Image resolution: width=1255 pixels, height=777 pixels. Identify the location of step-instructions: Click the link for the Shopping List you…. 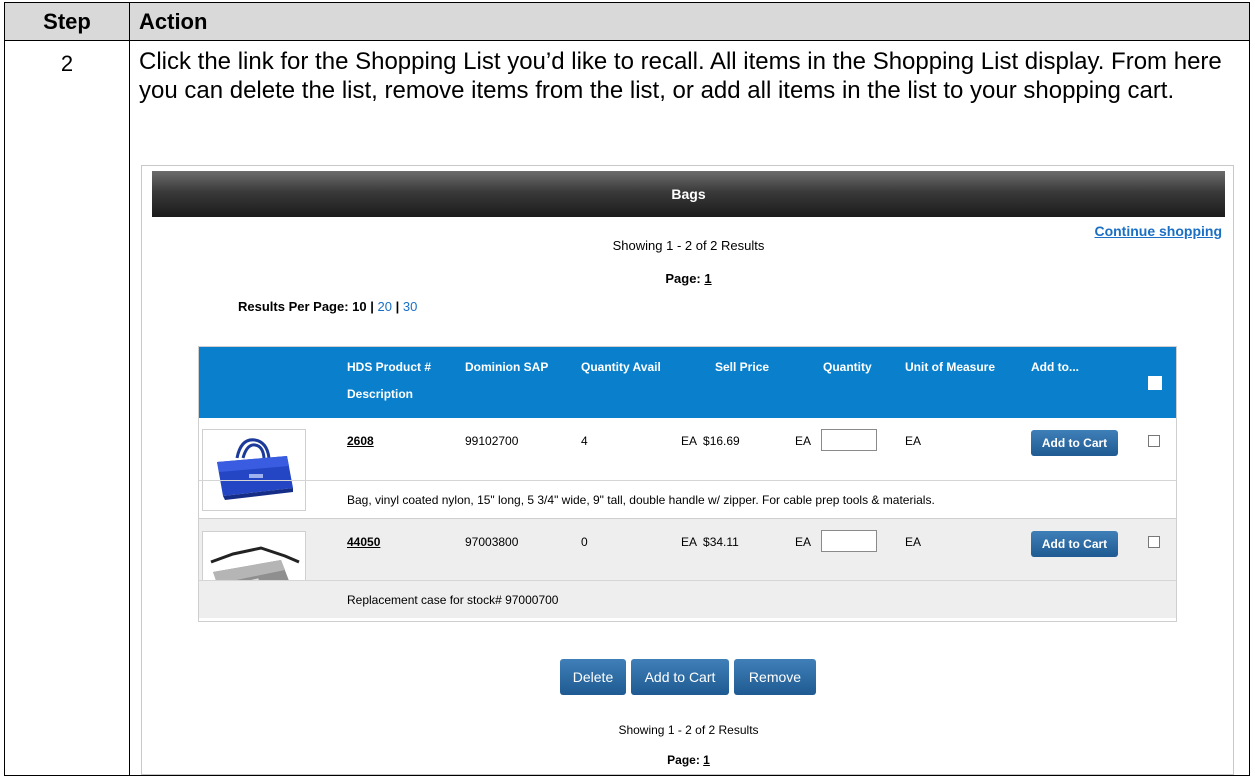
(680, 76).